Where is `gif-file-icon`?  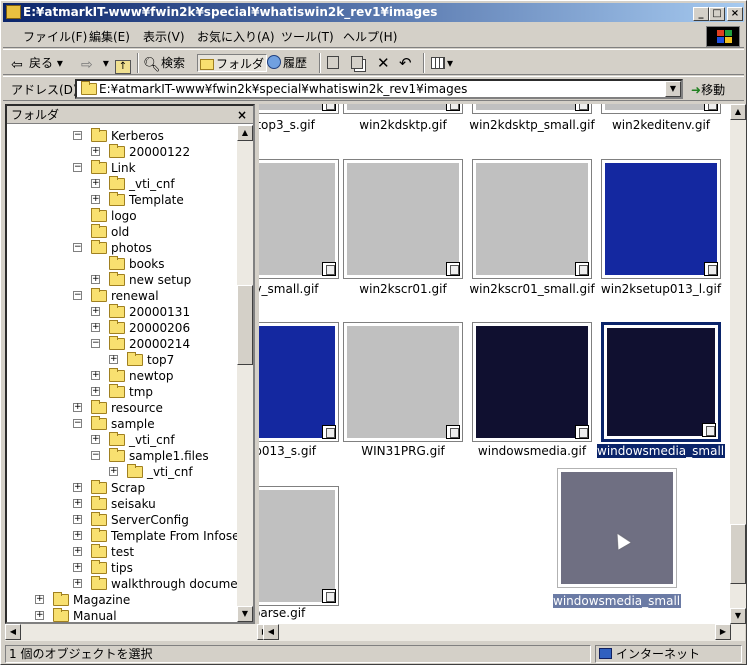 gif-file-icon is located at coordinates (711, 269).